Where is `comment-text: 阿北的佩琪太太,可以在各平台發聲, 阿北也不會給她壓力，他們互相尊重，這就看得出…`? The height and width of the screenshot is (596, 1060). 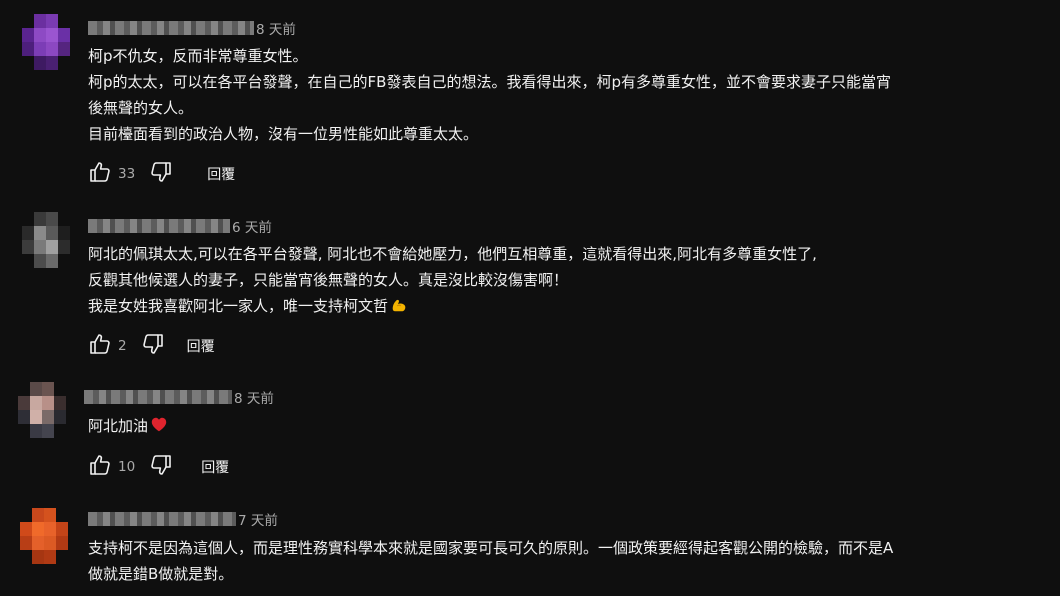
comment-text: 阿北的佩琪太太,可以在各平台發聲, 阿北也不會給她壓力，他們互相尊重，這就看得出… is located at coordinates (452, 280).